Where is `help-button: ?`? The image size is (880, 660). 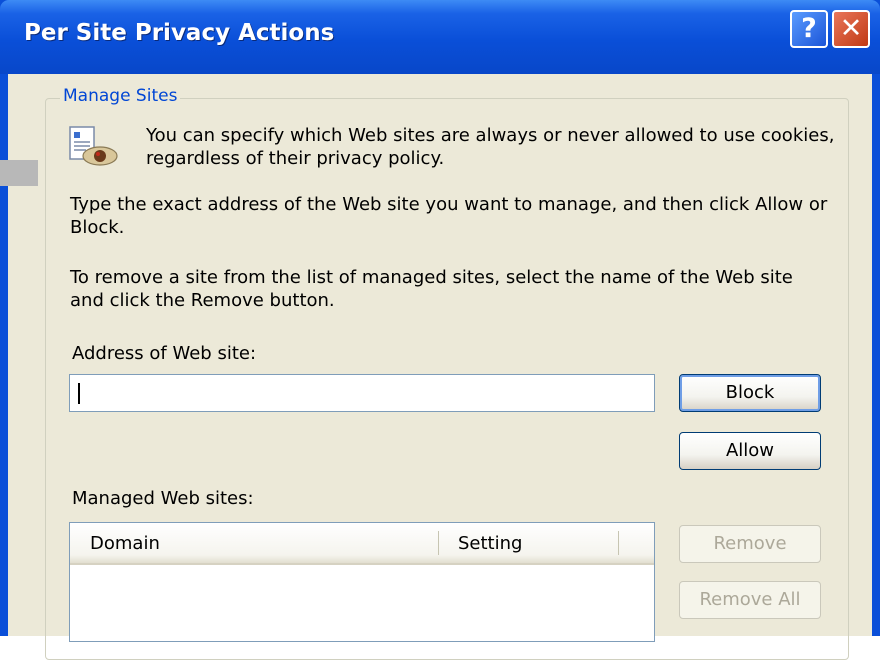
help-button: ? is located at coordinates (809, 29).